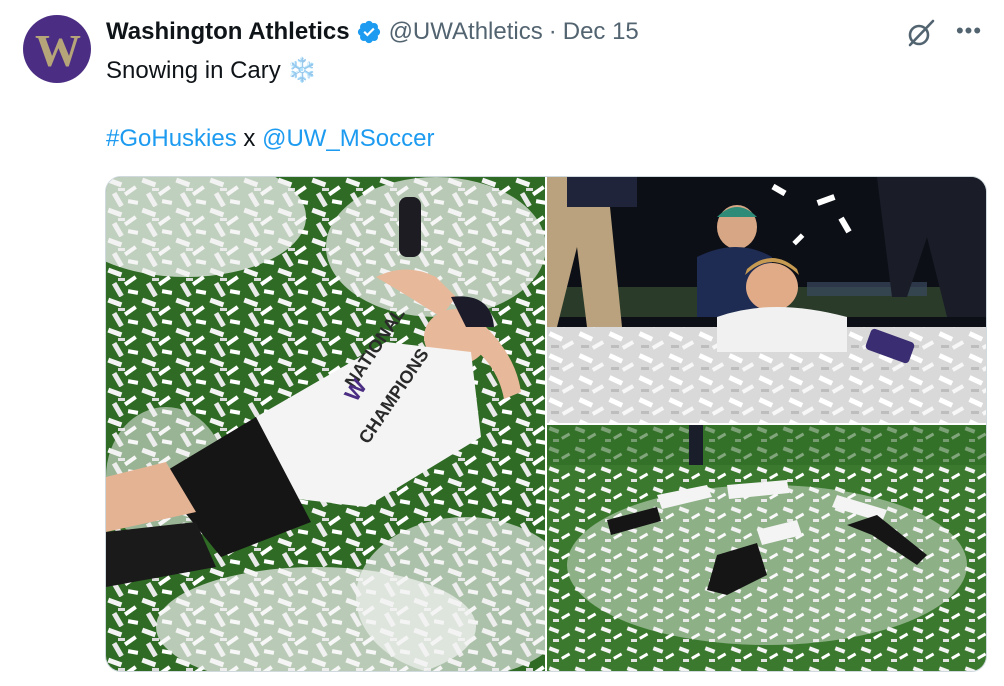 The image size is (1004, 686). What do you see at coordinates (348, 138) in the screenshot?
I see `mention-link: @UW_MSoccer` at bounding box center [348, 138].